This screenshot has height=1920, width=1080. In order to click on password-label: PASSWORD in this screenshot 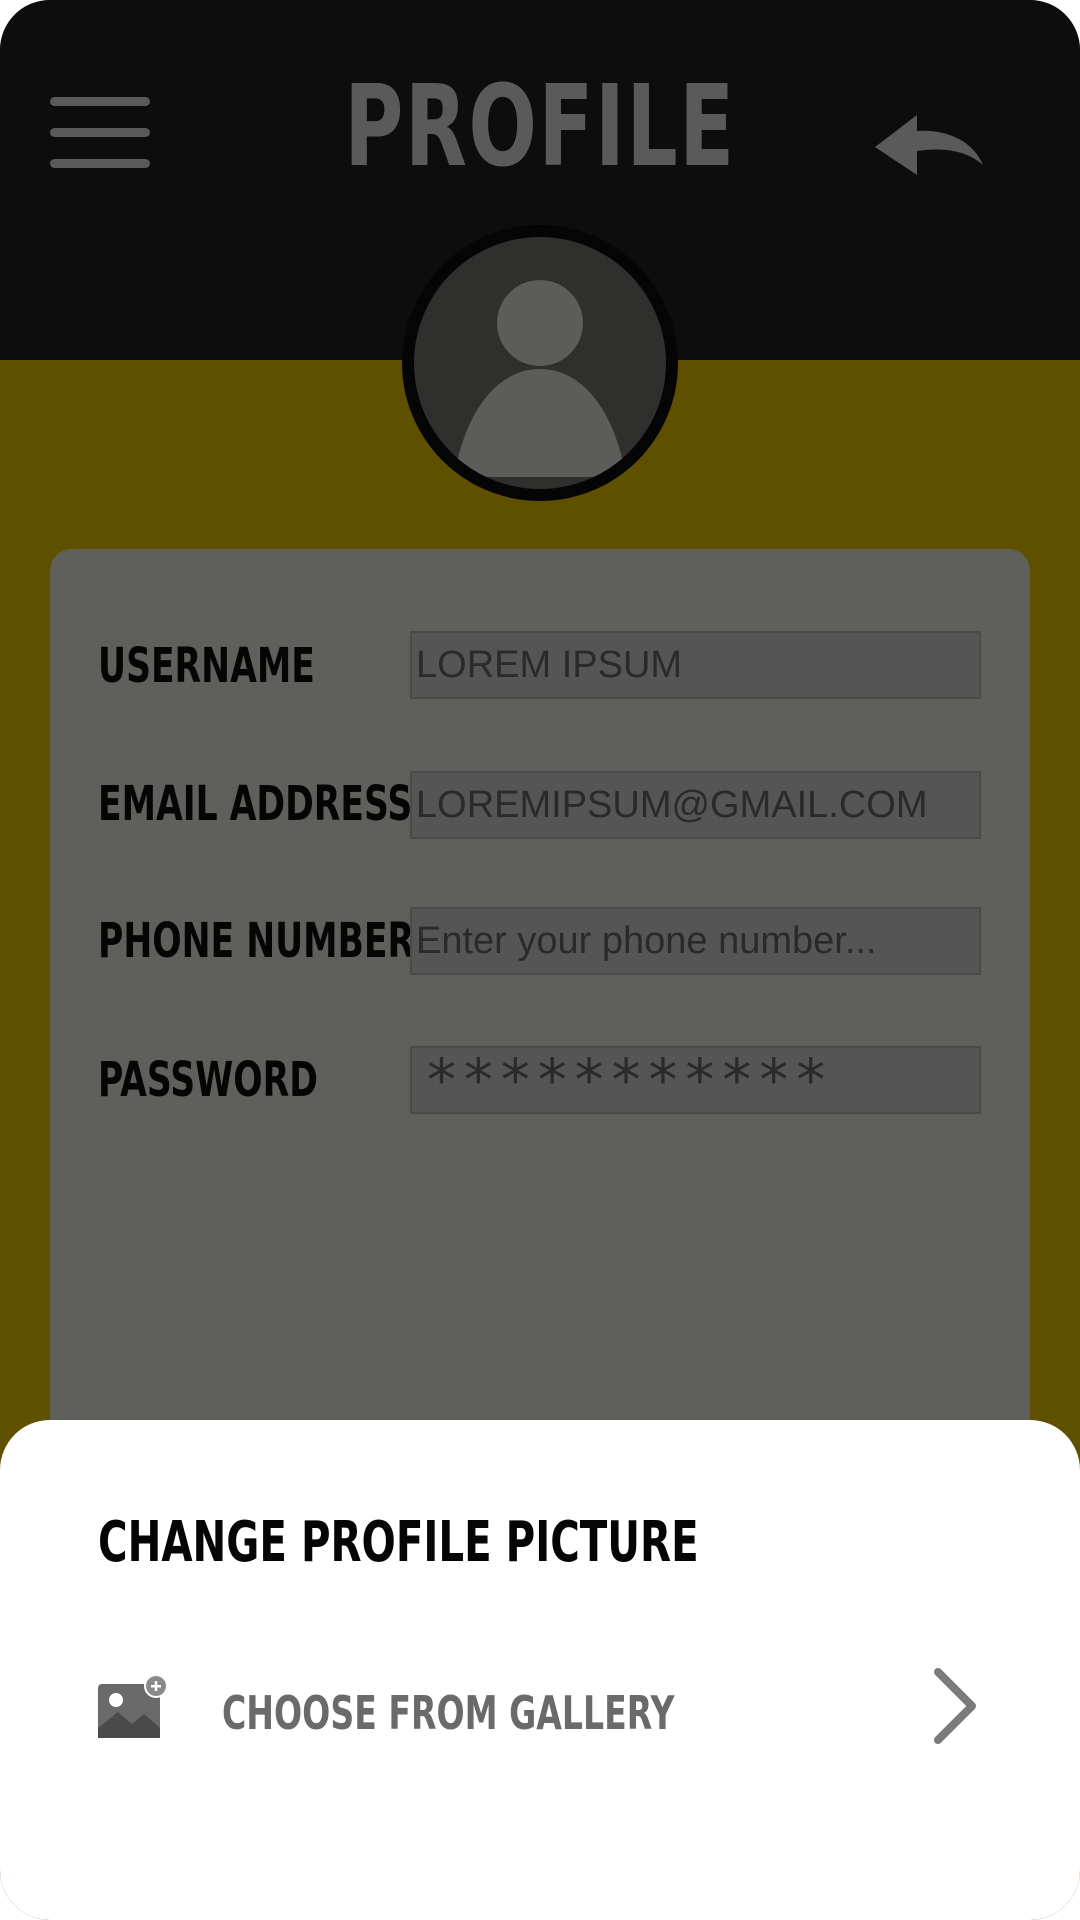, I will do `click(208, 1080)`.